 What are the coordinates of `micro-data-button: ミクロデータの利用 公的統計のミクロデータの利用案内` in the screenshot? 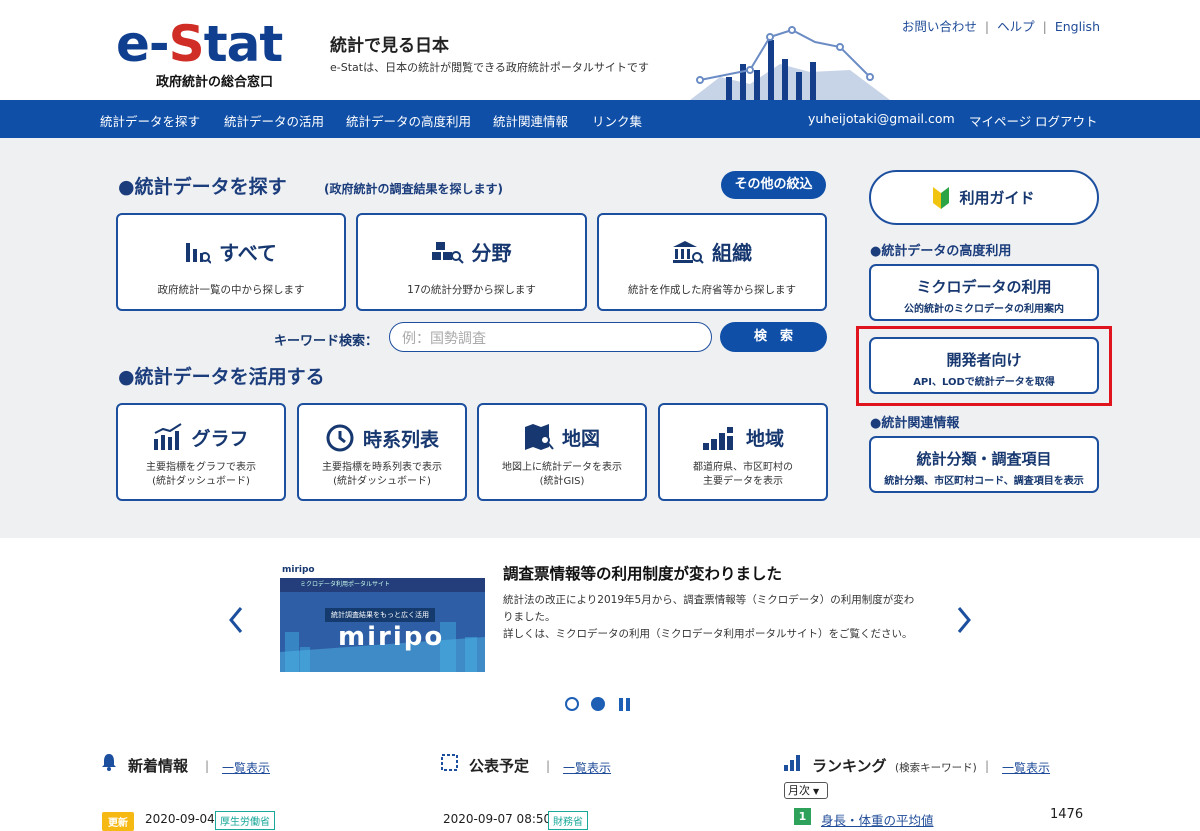 It's located at (984, 292).